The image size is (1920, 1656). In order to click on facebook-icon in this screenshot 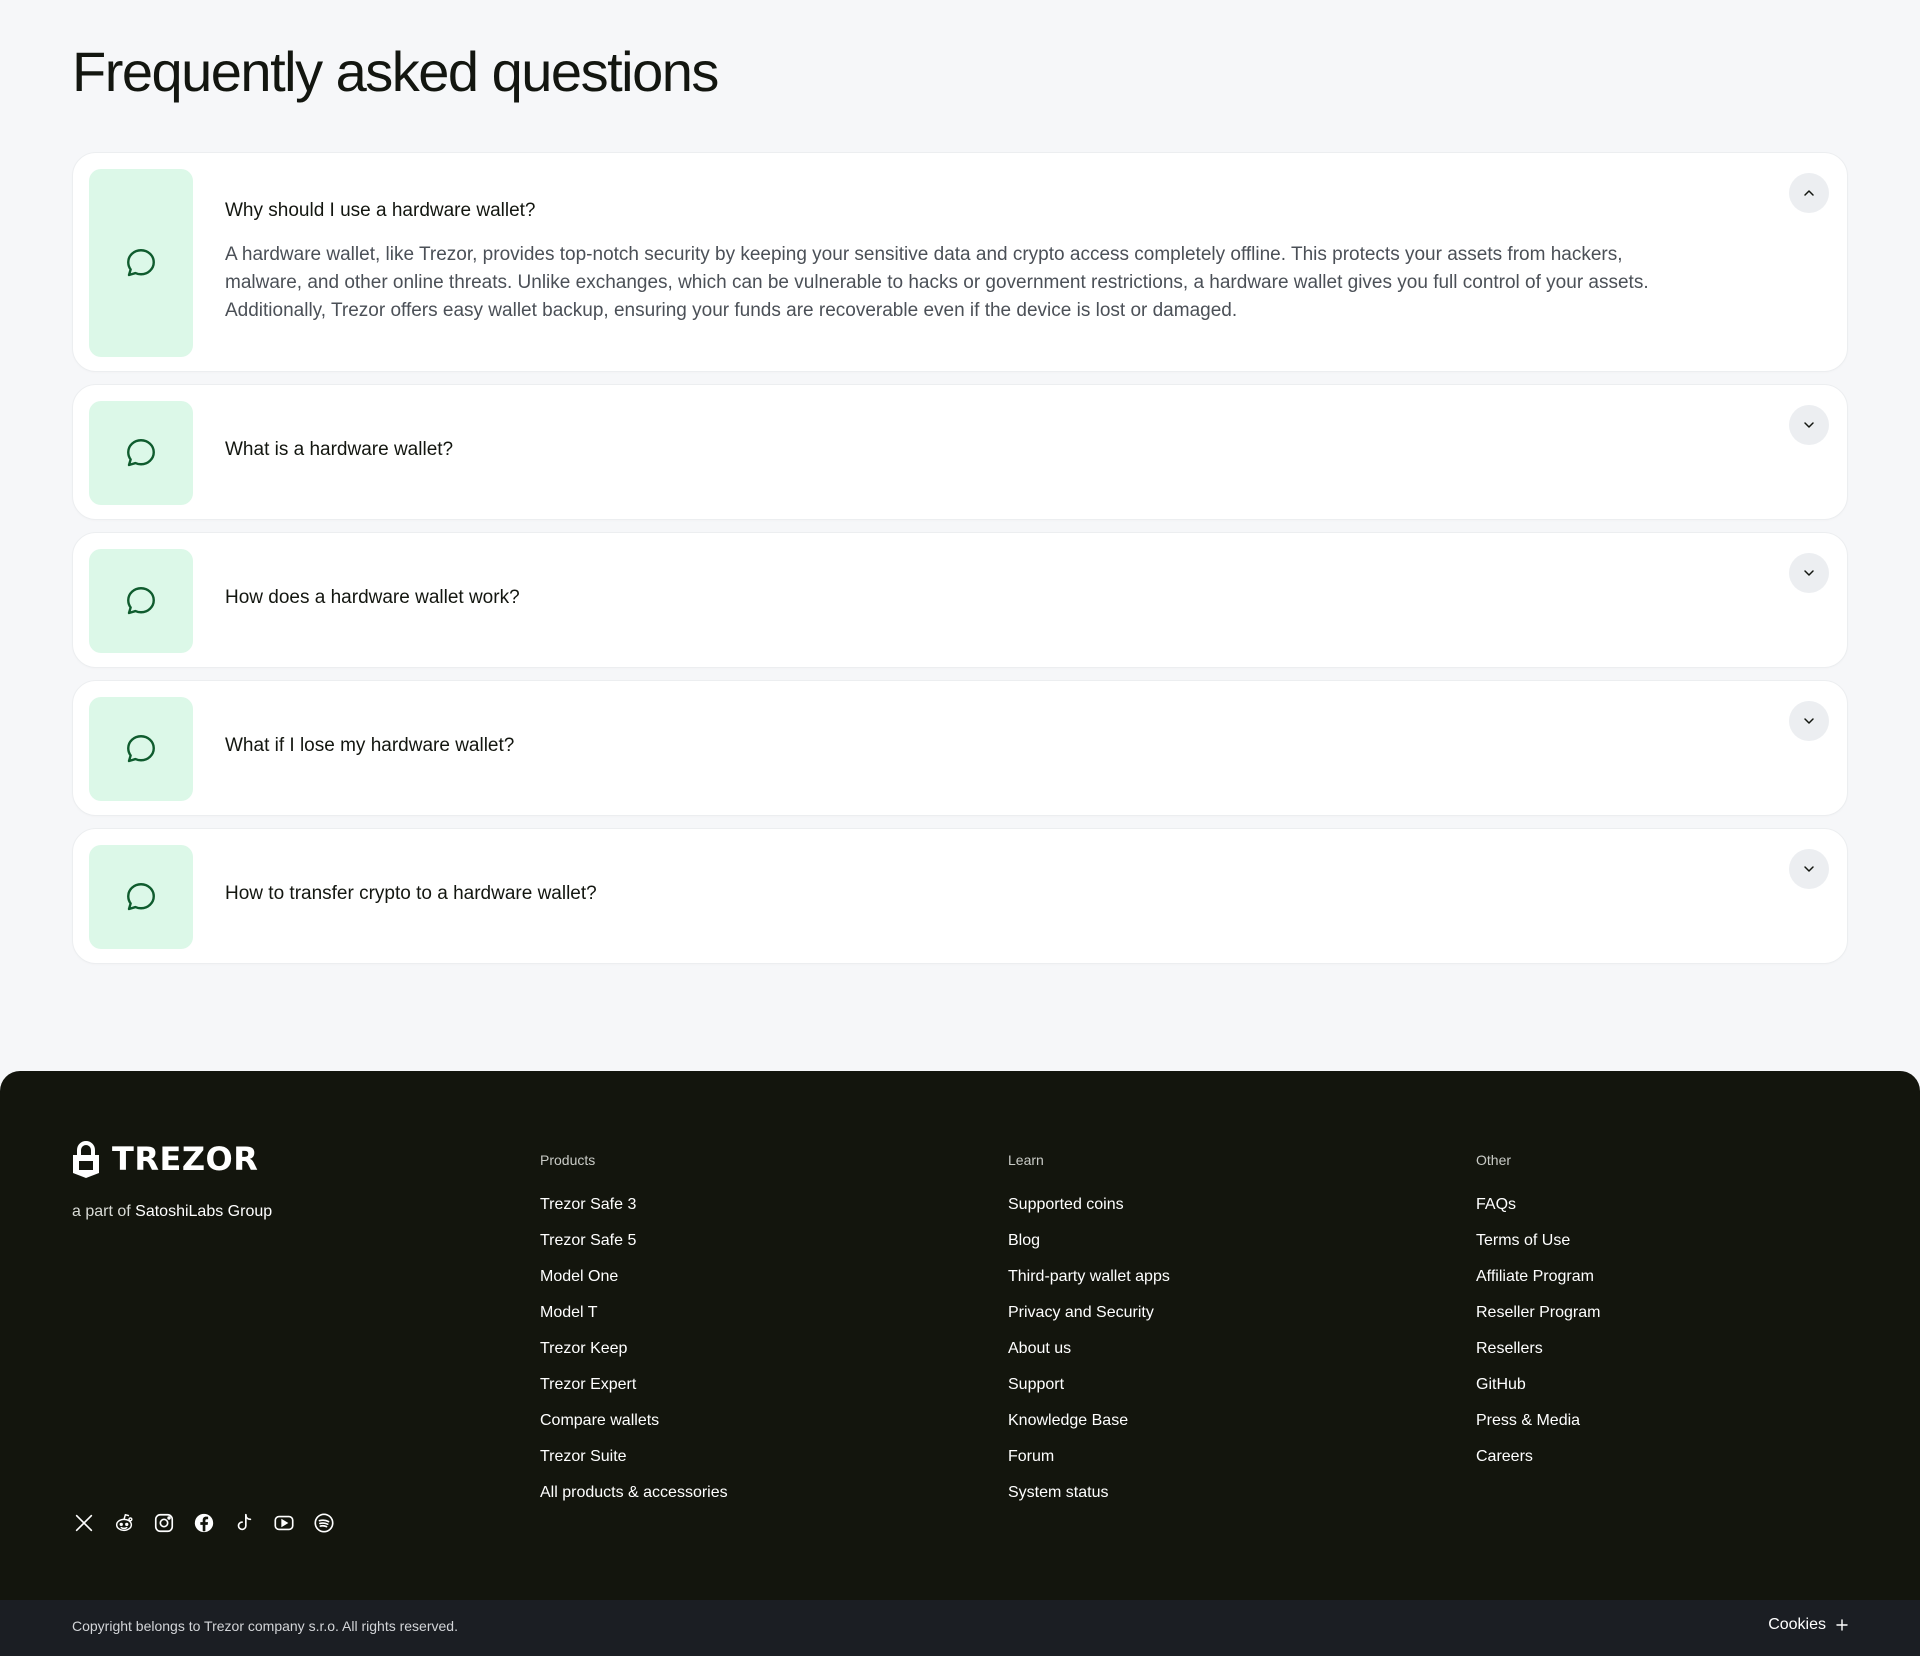, I will do `click(204, 1523)`.